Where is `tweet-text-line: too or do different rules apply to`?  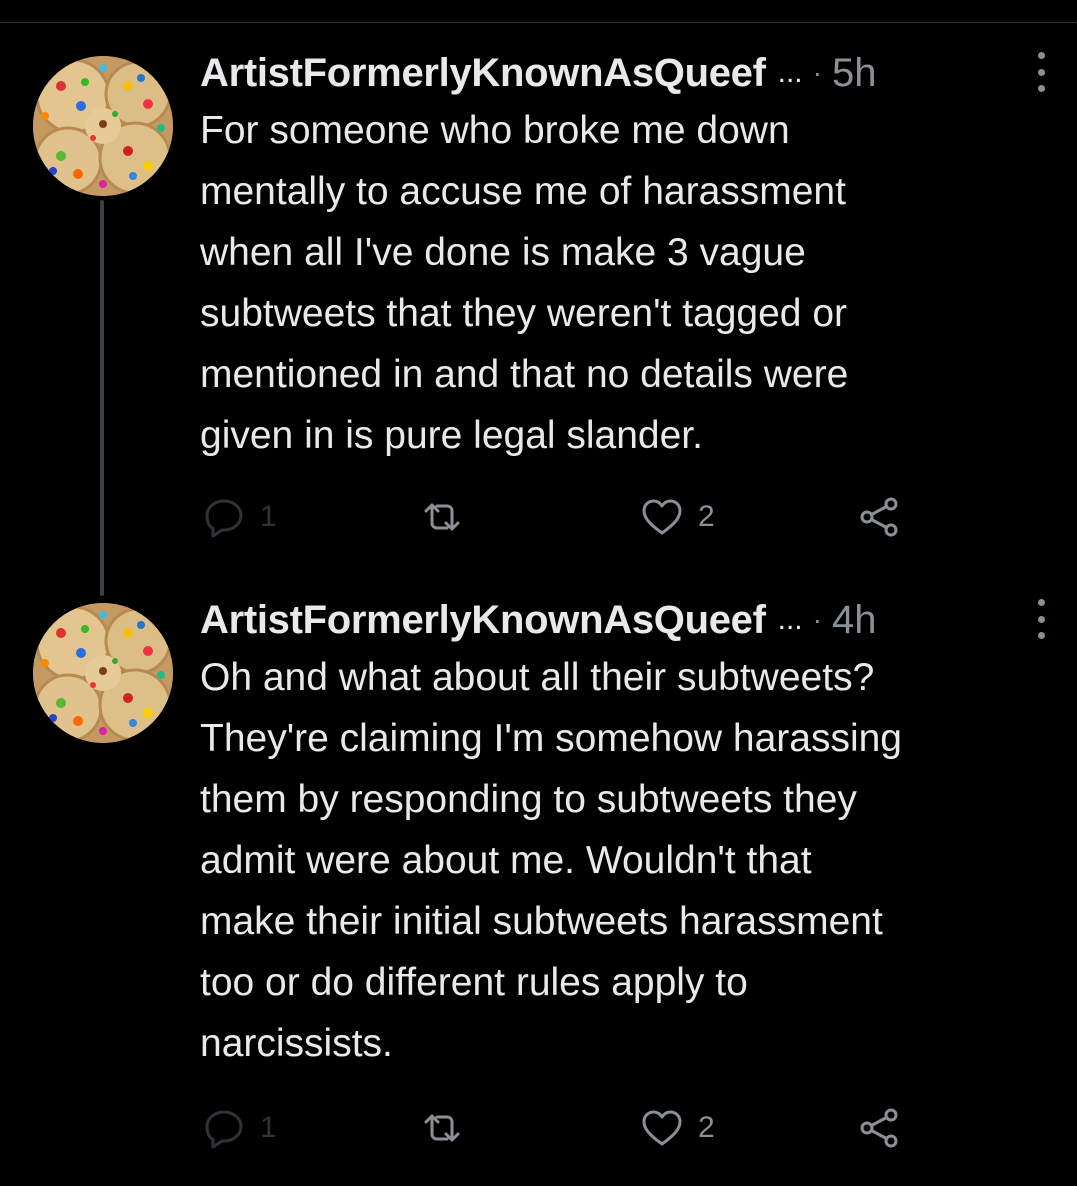
tweet-text-line: too or do different rules apply to is located at coordinates (474, 982).